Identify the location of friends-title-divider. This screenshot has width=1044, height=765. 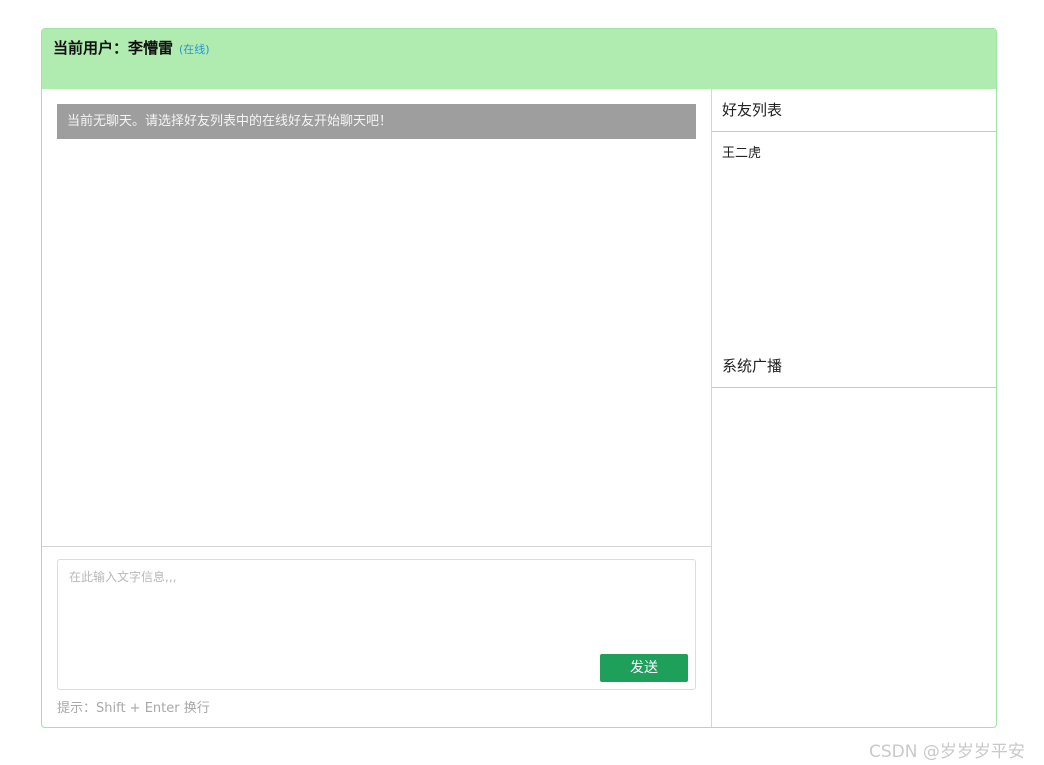
(854, 131).